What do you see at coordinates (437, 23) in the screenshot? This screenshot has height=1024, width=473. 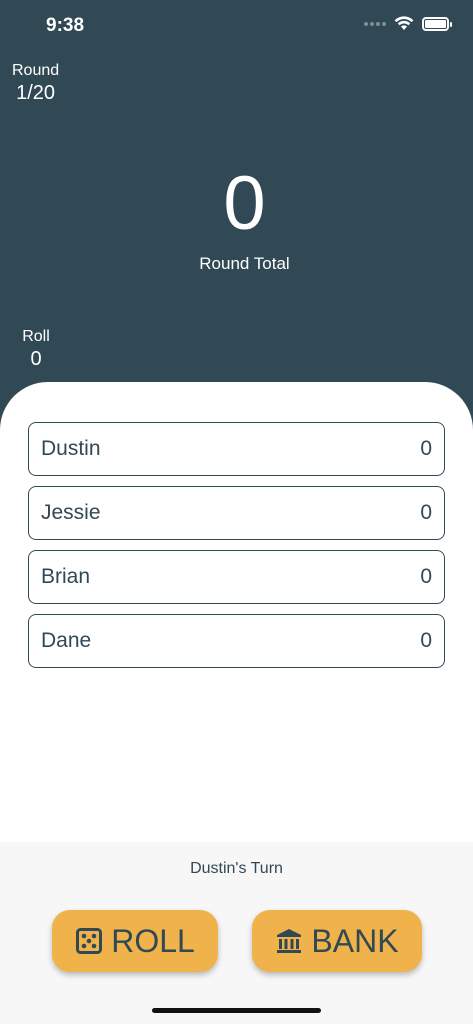 I see `battery-icon` at bounding box center [437, 23].